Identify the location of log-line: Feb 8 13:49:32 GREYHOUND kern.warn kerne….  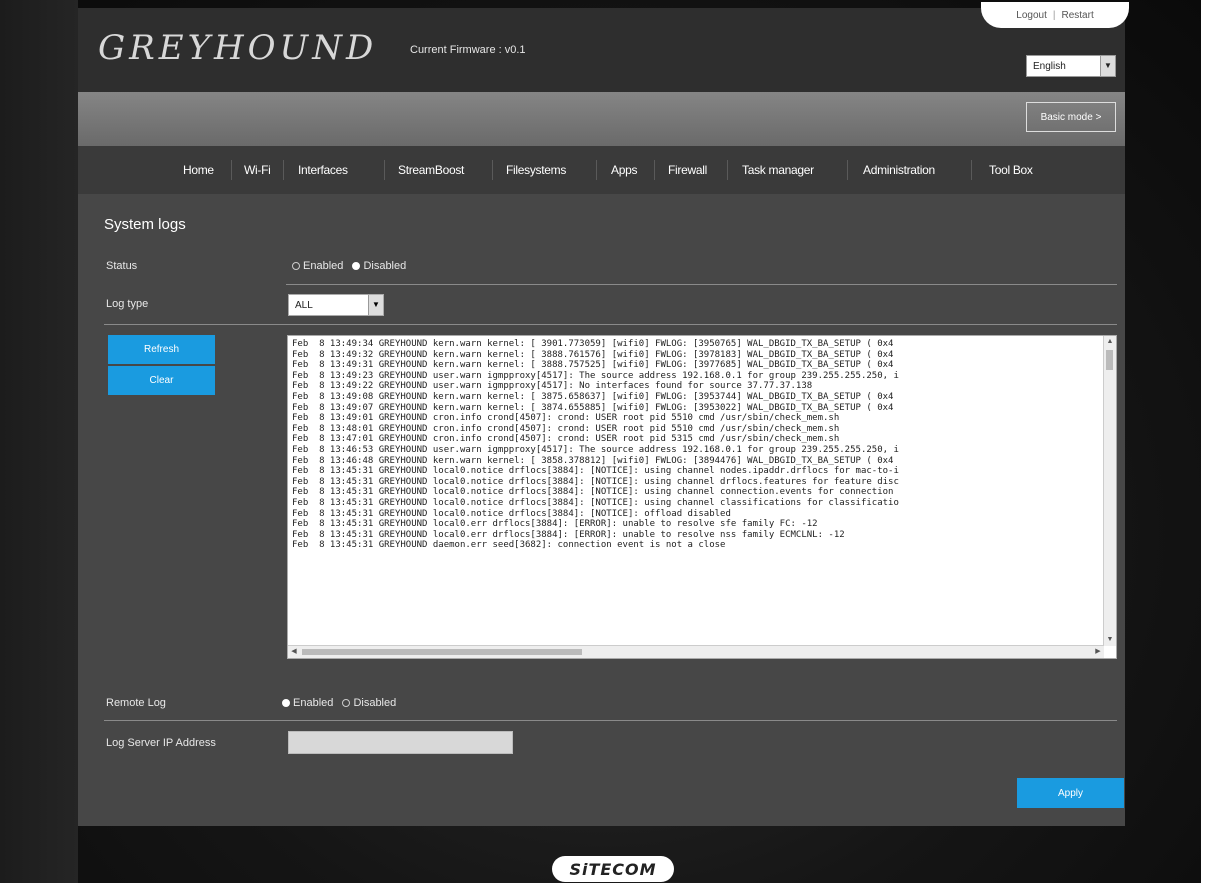
(593, 354).